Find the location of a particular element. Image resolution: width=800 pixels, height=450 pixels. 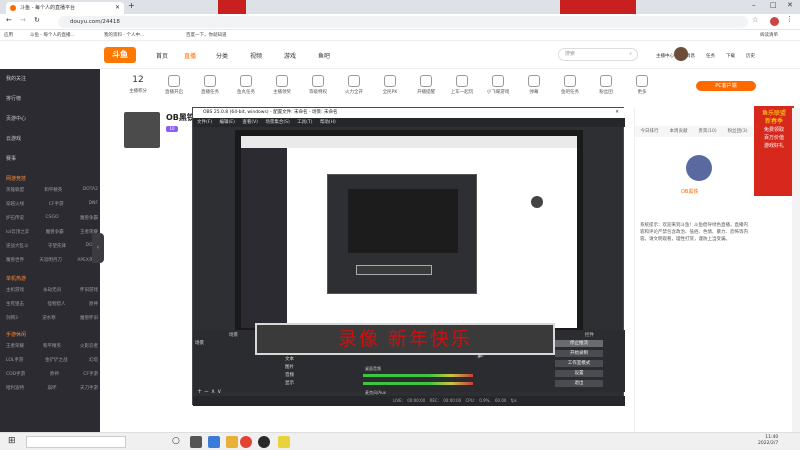

feature-item: 等级特权 is located at coordinates (318, 85).